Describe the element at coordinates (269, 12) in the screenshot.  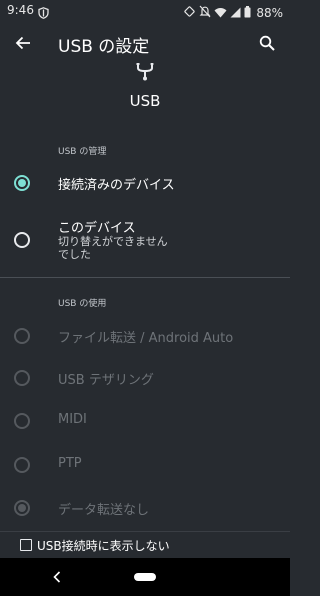
I see `battery-percentage: 88%` at that location.